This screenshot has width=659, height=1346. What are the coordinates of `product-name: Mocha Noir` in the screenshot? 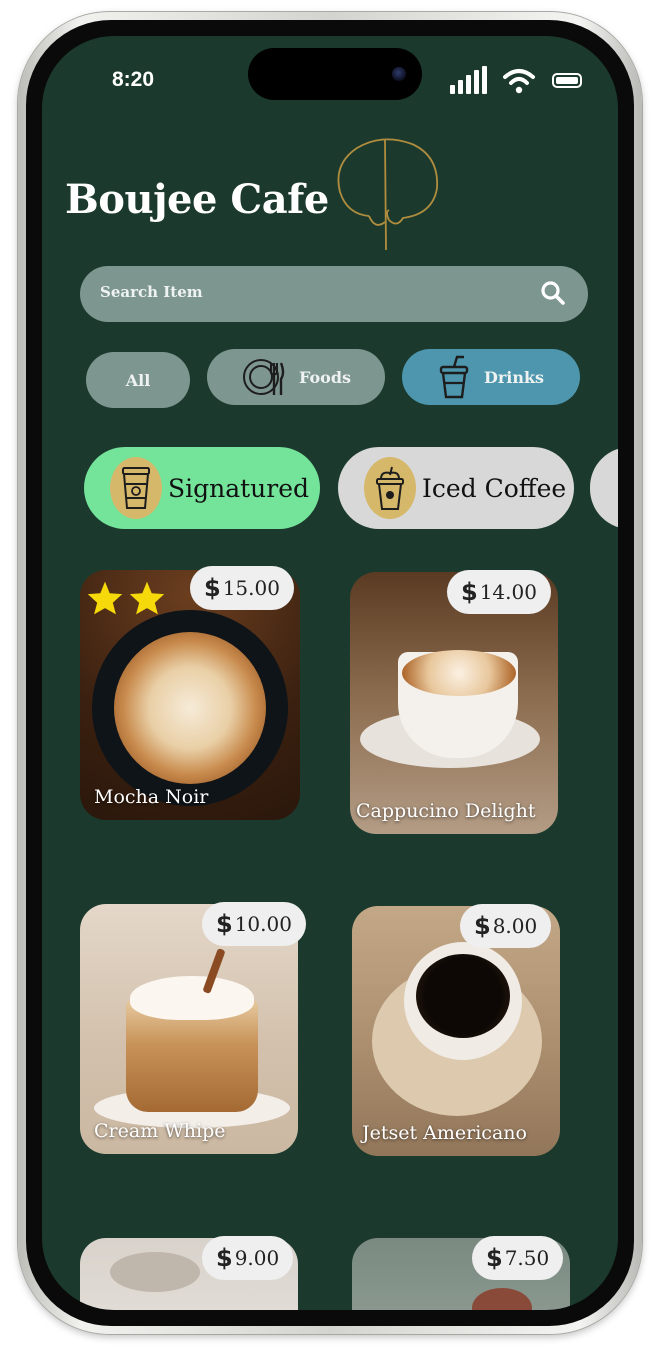 It's located at (151, 797).